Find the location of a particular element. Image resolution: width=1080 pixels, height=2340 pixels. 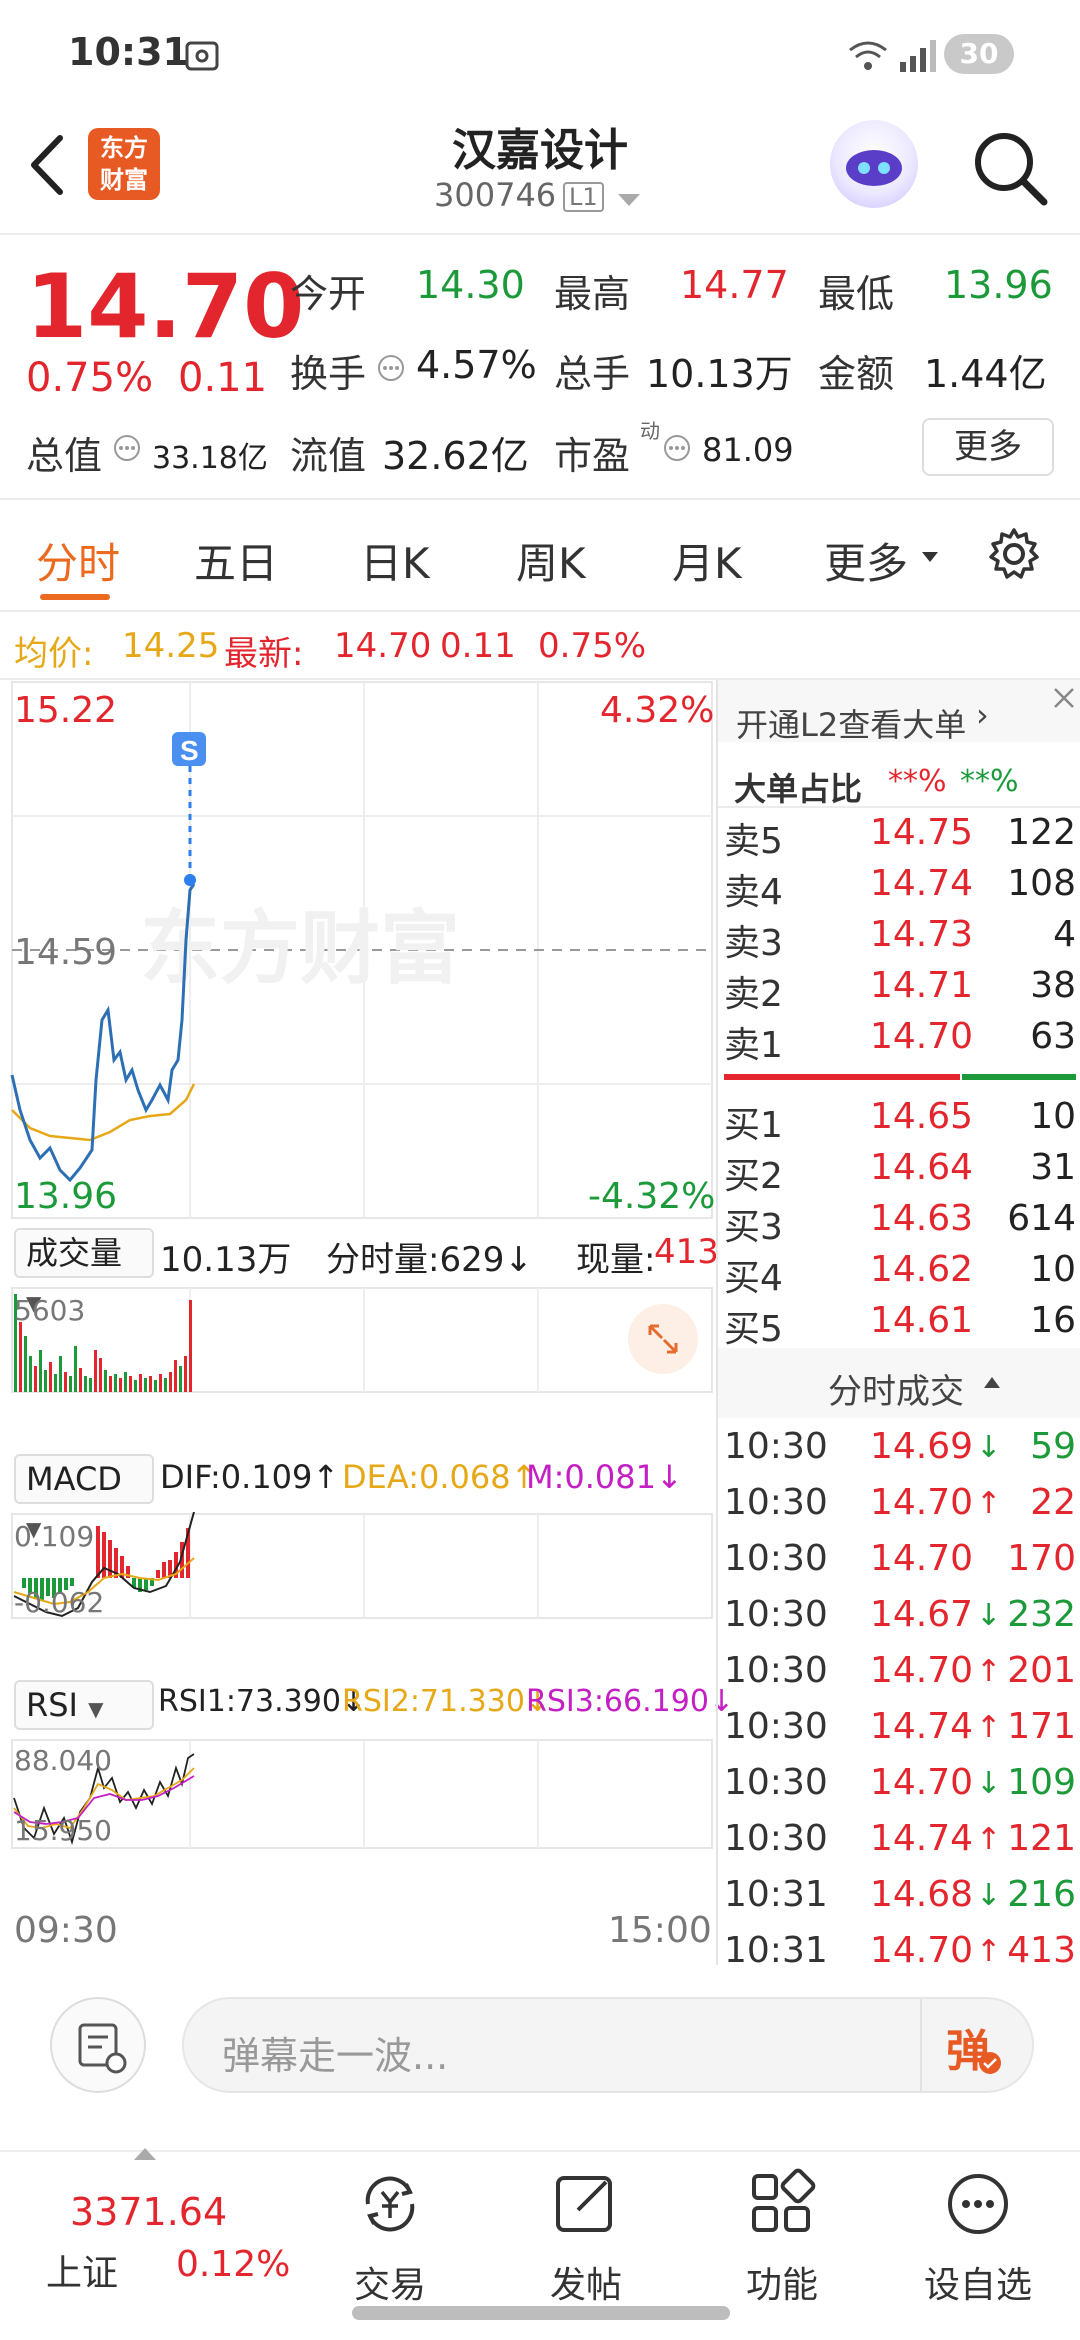

change-percent: 0.75% is located at coordinates (90, 378).